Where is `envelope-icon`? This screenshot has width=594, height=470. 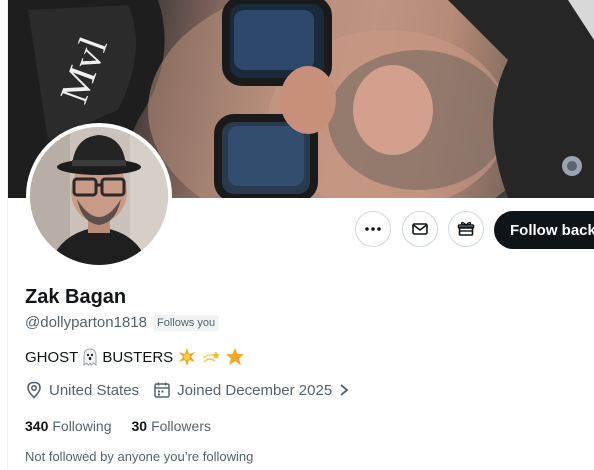 envelope-icon is located at coordinates (420, 229).